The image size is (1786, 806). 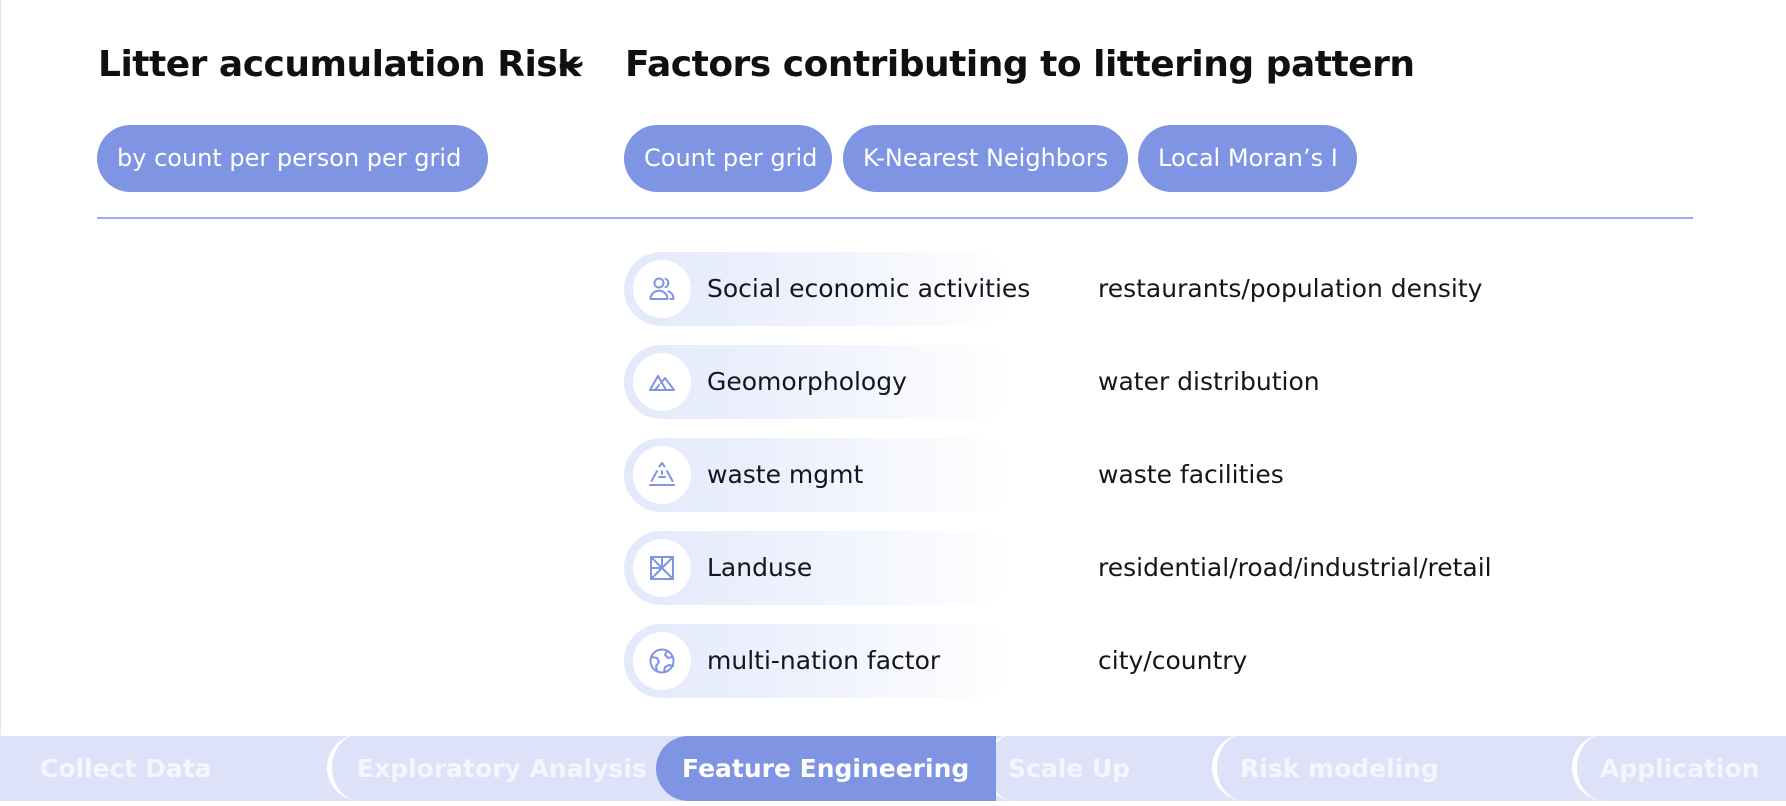 I want to click on nav-step-label: Risk modeling, so click(x=1339, y=768).